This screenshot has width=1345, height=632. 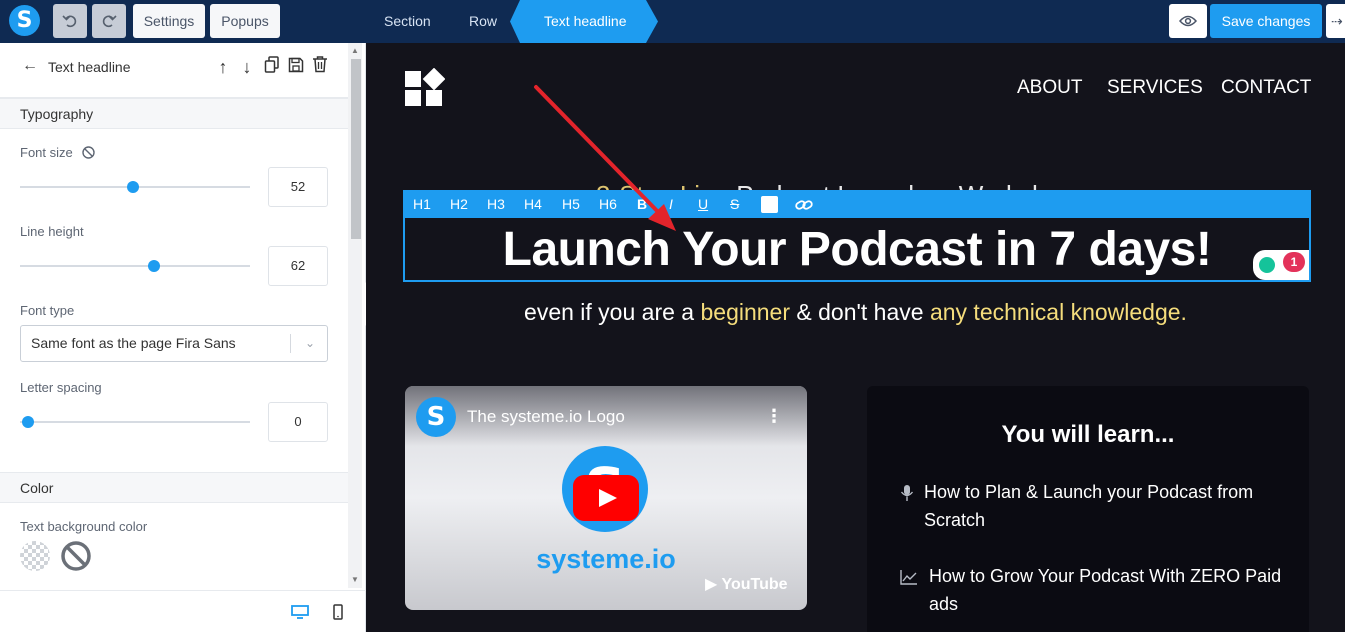 I want to click on panel-title: Text headline, so click(x=89, y=67).